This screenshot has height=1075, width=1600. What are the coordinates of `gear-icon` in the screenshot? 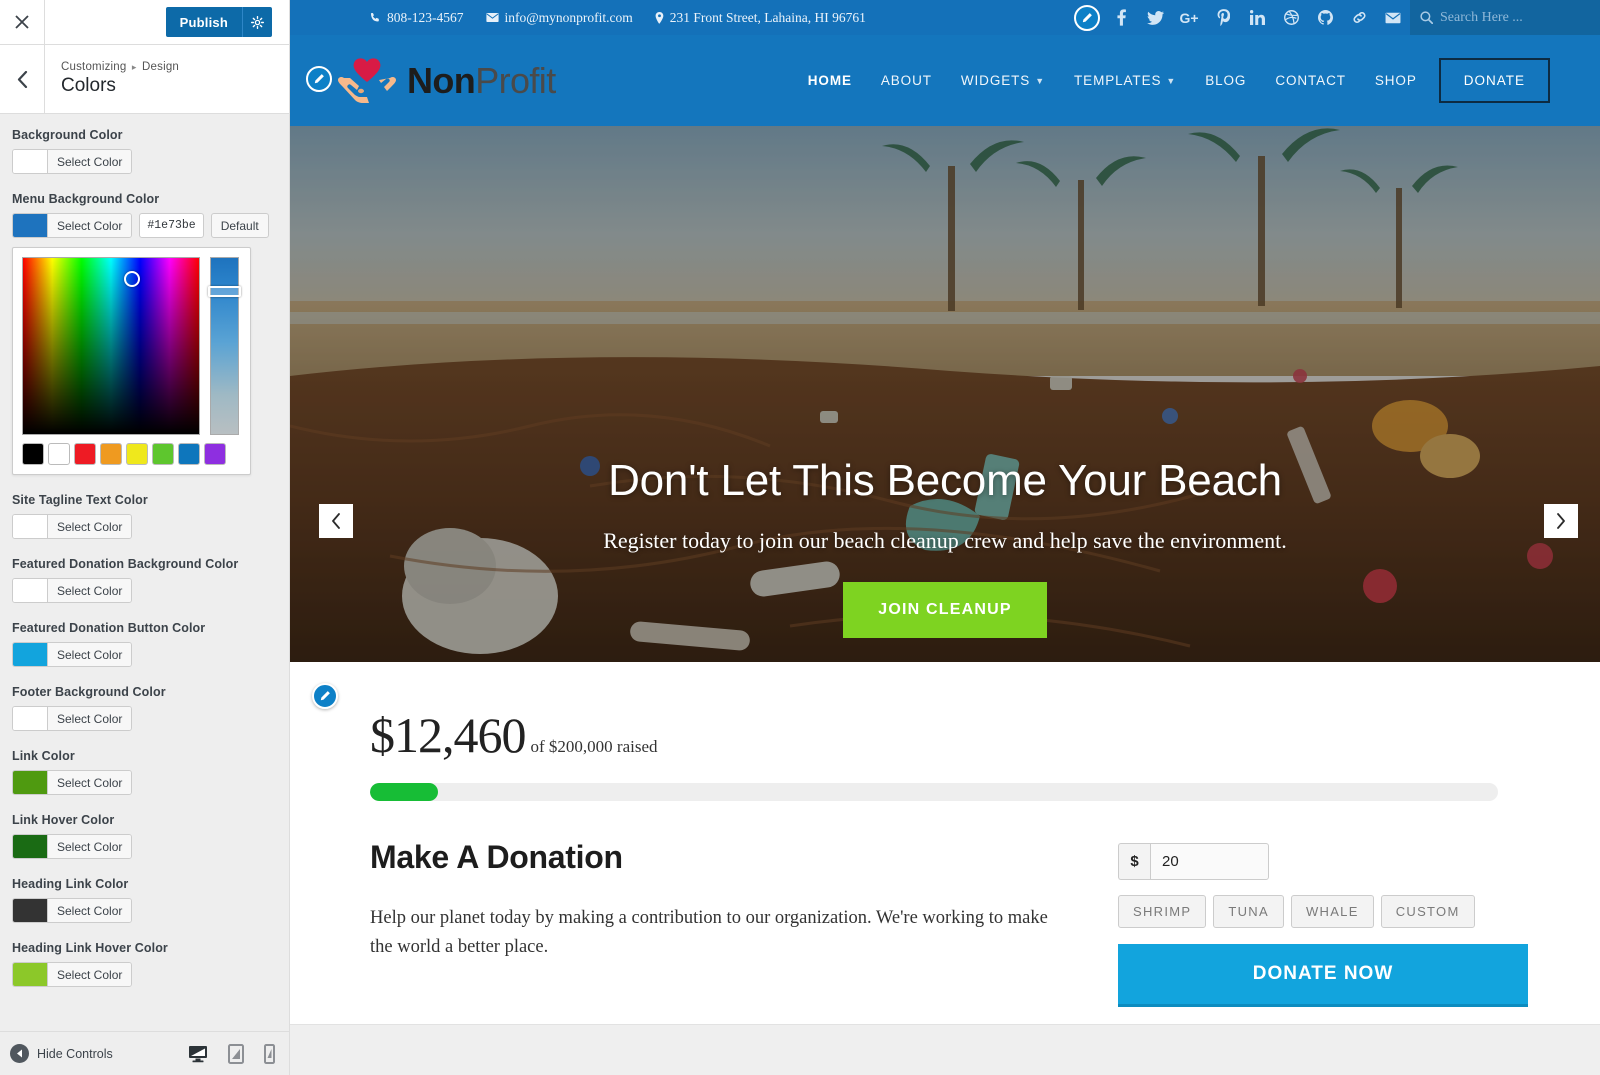 It's located at (257, 22).